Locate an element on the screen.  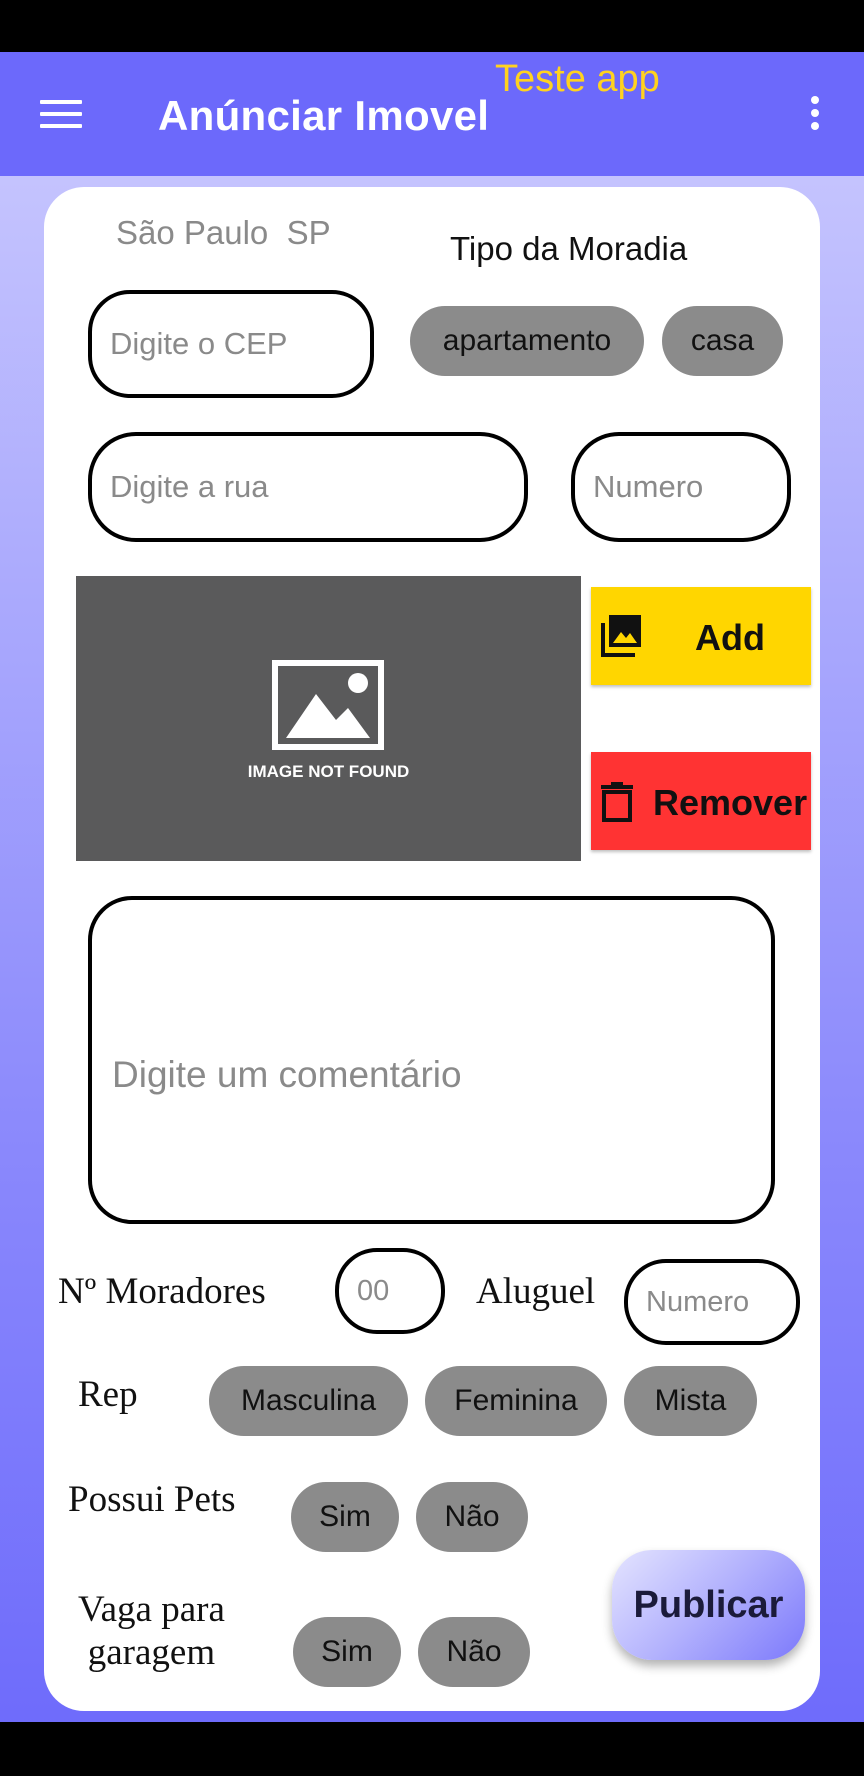
residents-label: Nº Moradores is located at coordinates (162, 1291).